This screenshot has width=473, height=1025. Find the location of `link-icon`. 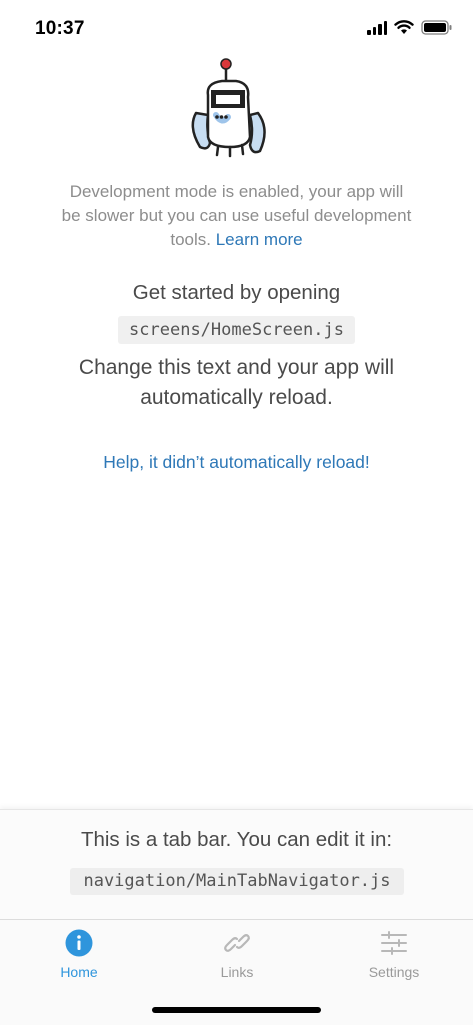

link-icon is located at coordinates (237, 943).